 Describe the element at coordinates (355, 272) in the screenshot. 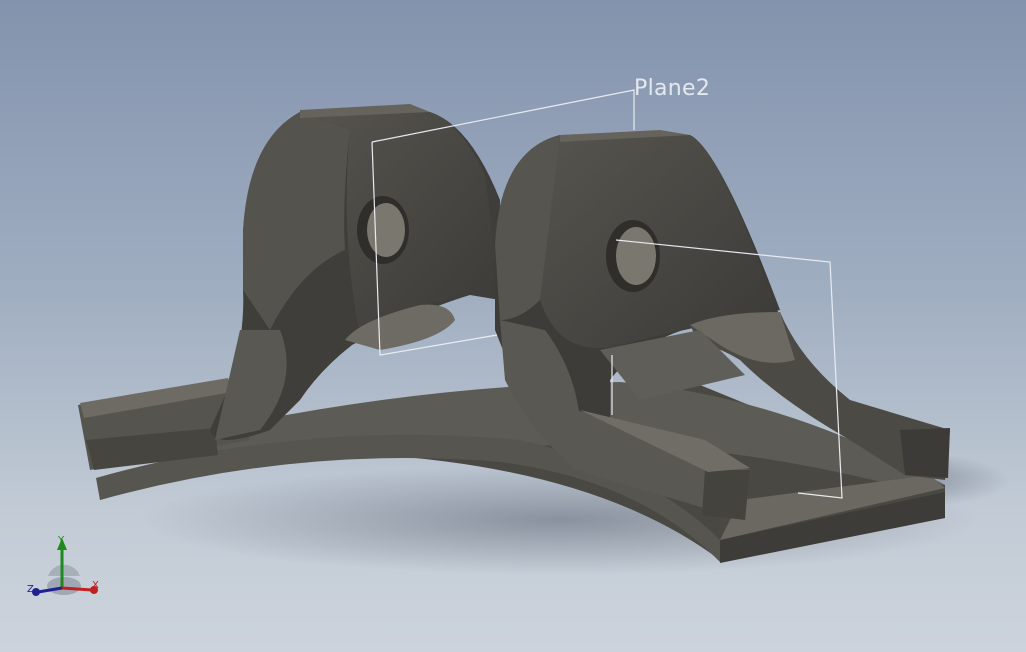

I see `left-ear` at that location.